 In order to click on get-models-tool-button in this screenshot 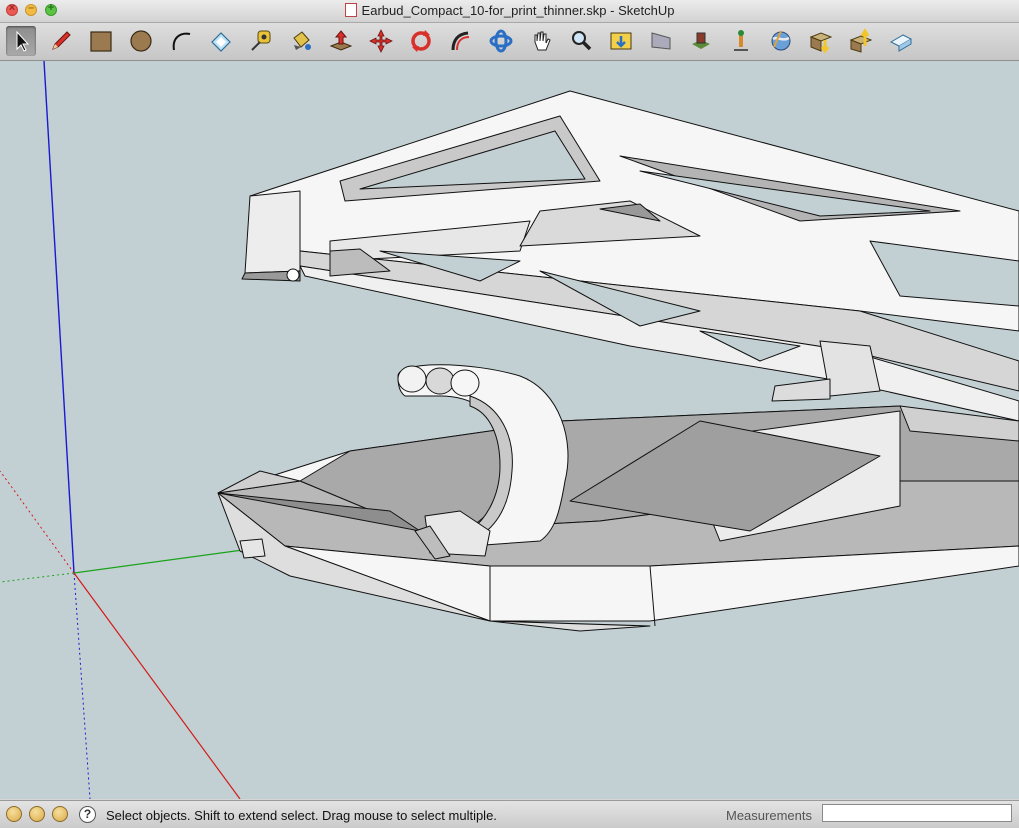, I will do `click(701, 41)`.